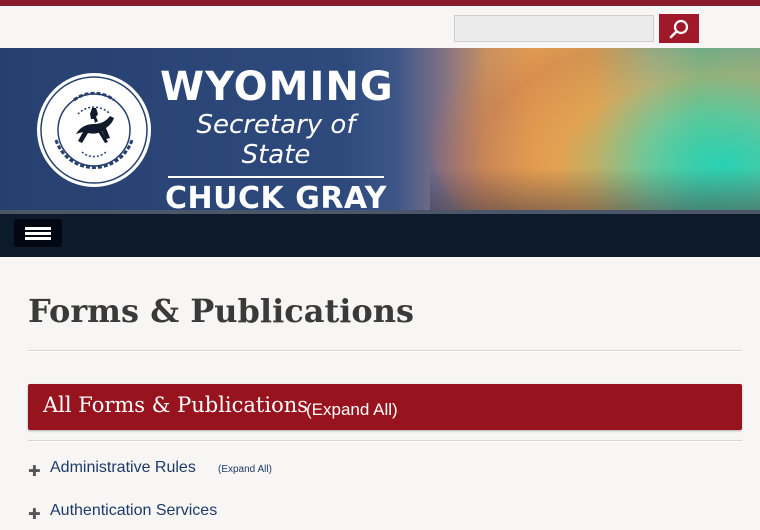 This screenshot has width=760, height=530. I want to click on page-title: Forms & Publications, so click(221, 311).